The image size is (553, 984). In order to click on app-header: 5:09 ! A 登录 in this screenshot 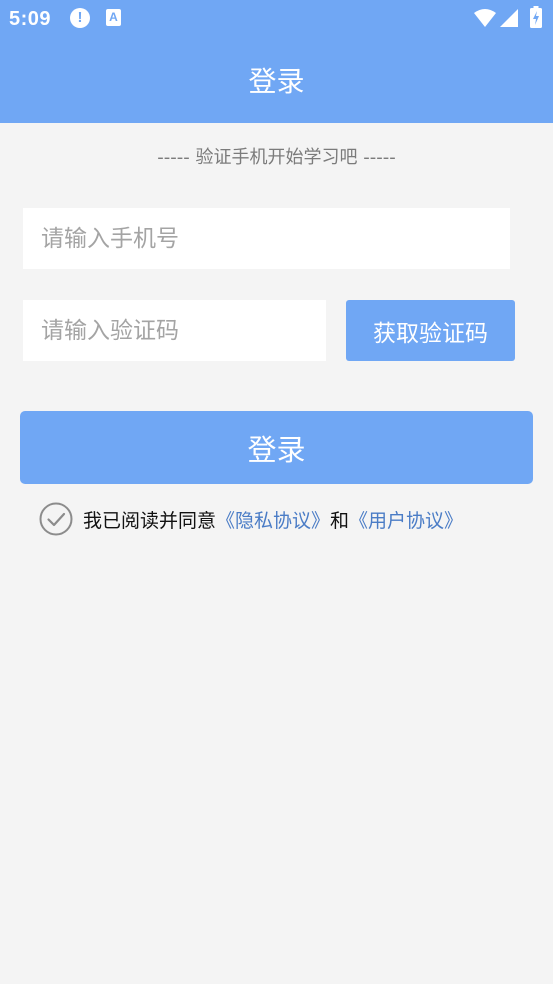, I will do `click(276, 61)`.